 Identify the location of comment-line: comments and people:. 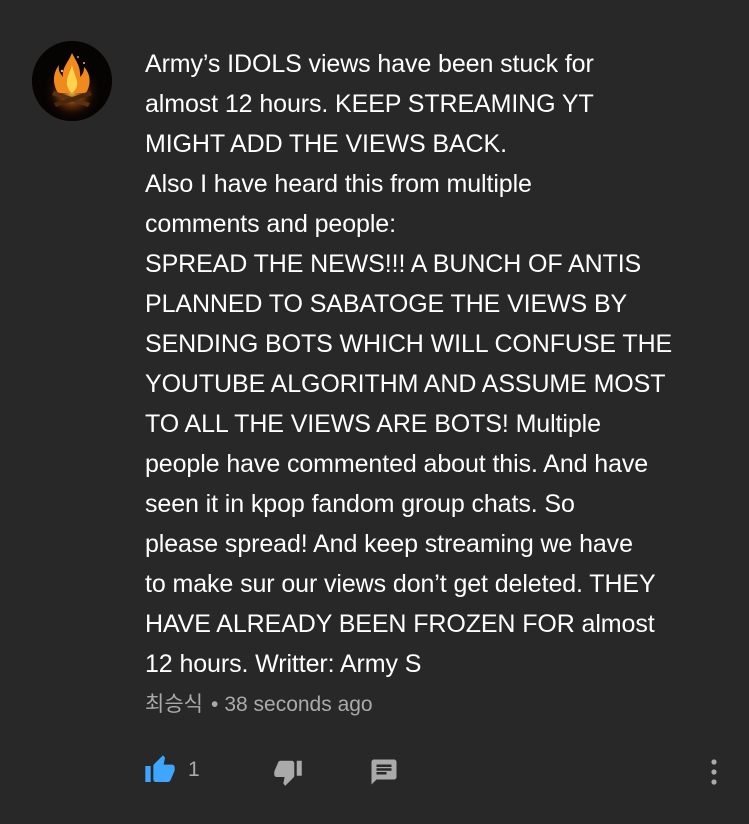
(270, 224).